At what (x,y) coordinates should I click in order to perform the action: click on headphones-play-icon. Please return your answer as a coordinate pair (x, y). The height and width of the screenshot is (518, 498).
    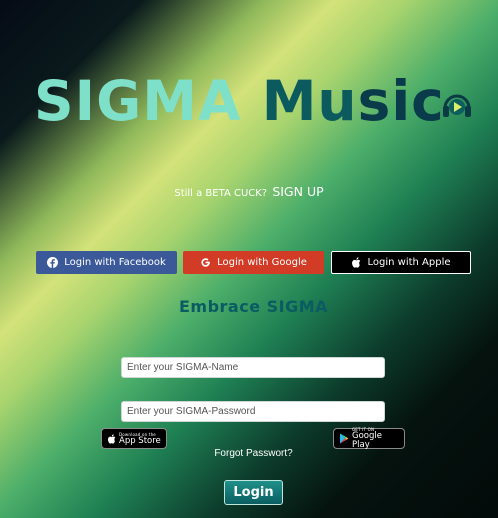
    Looking at the image, I should click on (457, 105).